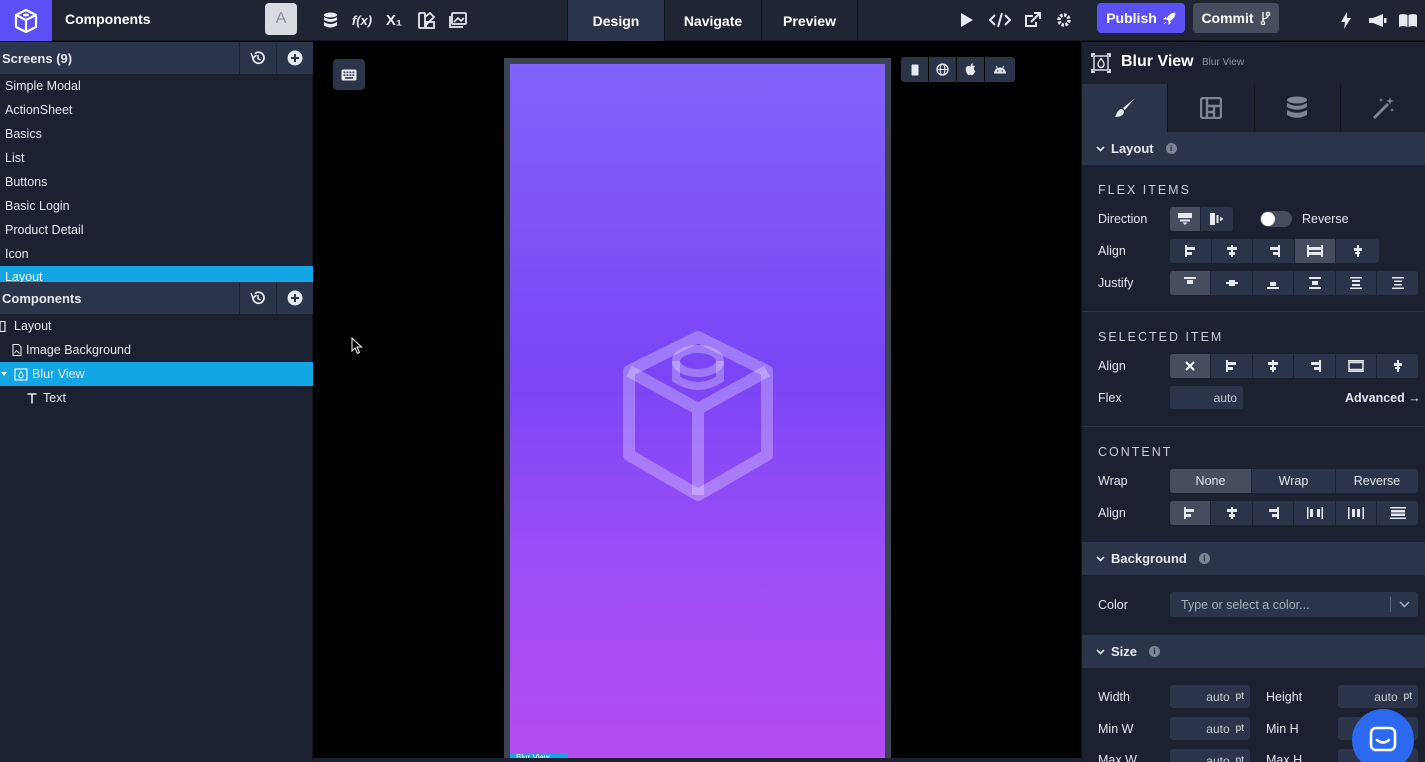 This screenshot has width=1425, height=762. What do you see at coordinates (156, 274) in the screenshot?
I see `screen-item-selected: Layout` at bounding box center [156, 274].